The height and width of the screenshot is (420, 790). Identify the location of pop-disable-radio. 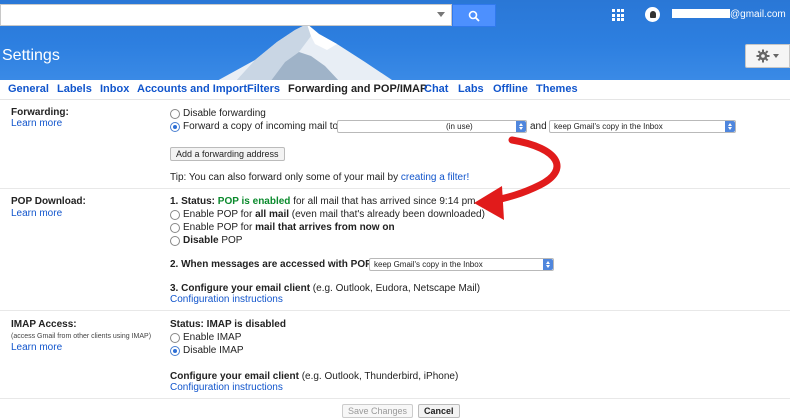
(175, 241).